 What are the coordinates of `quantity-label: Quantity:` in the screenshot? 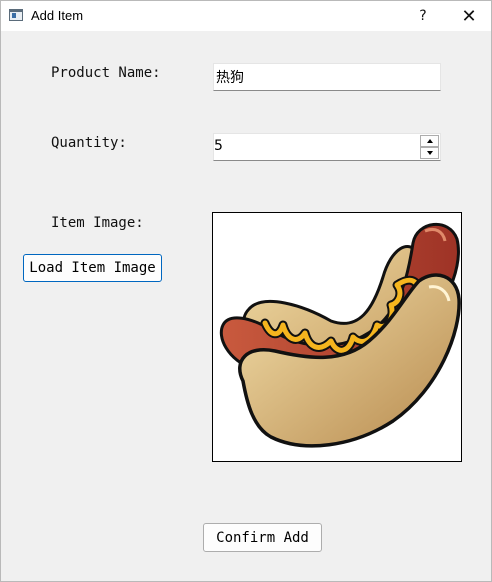 It's located at (89, 143).